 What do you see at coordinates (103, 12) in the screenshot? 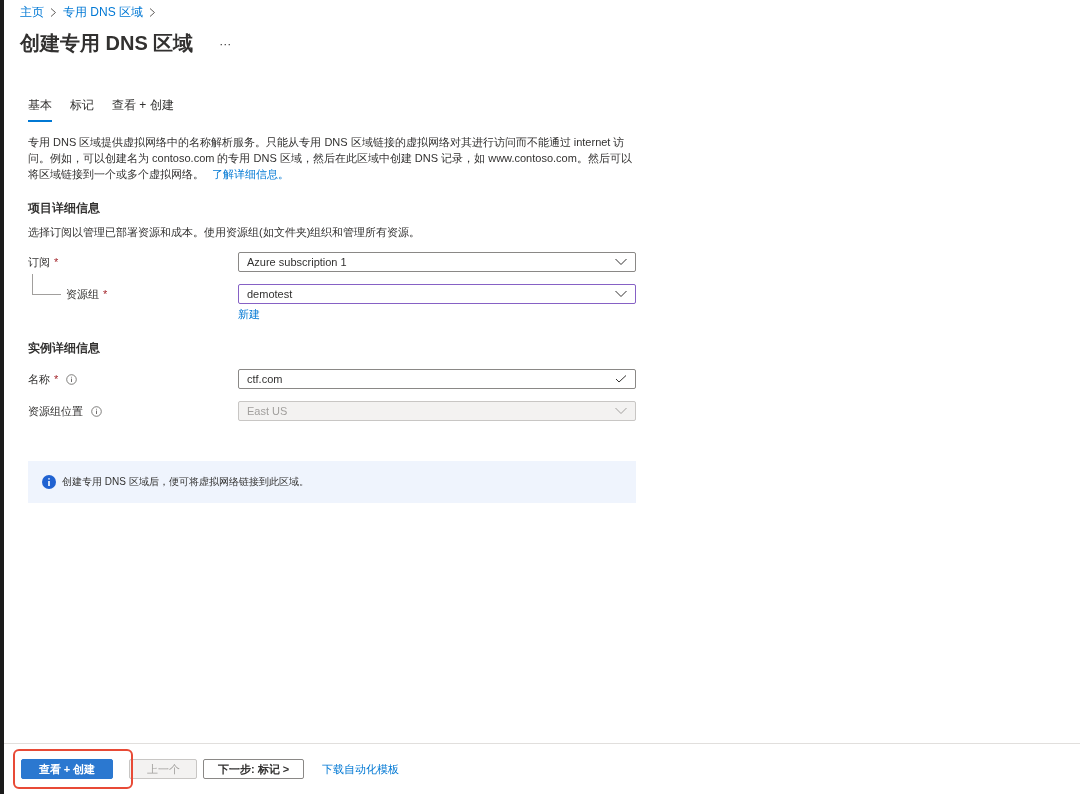
I see `breadcrumb-link: 专用 DNS 区域` at bounding box center [103, 12].